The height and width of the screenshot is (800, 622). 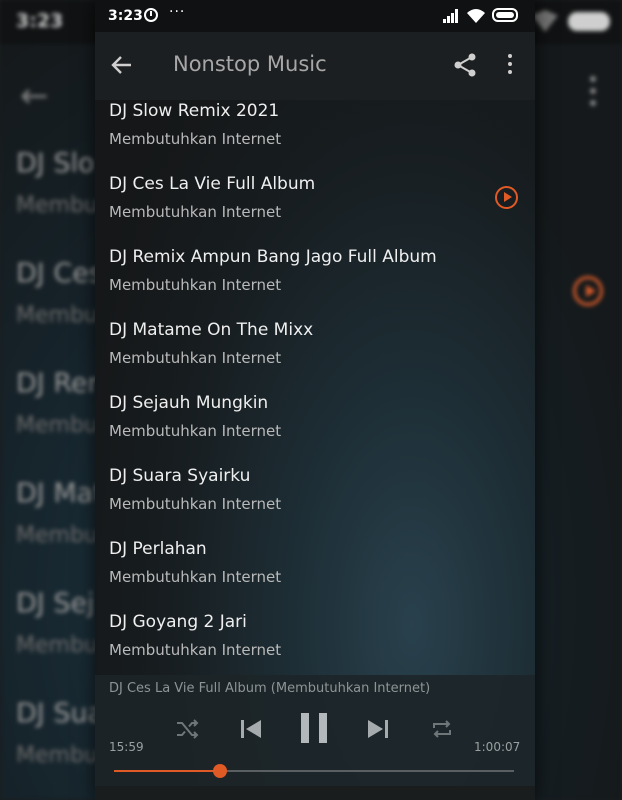 What do you see at coordinates (497, 747) in the screenshot?
I see `total-time: 1:00:07` at bounding box center [497, 747].